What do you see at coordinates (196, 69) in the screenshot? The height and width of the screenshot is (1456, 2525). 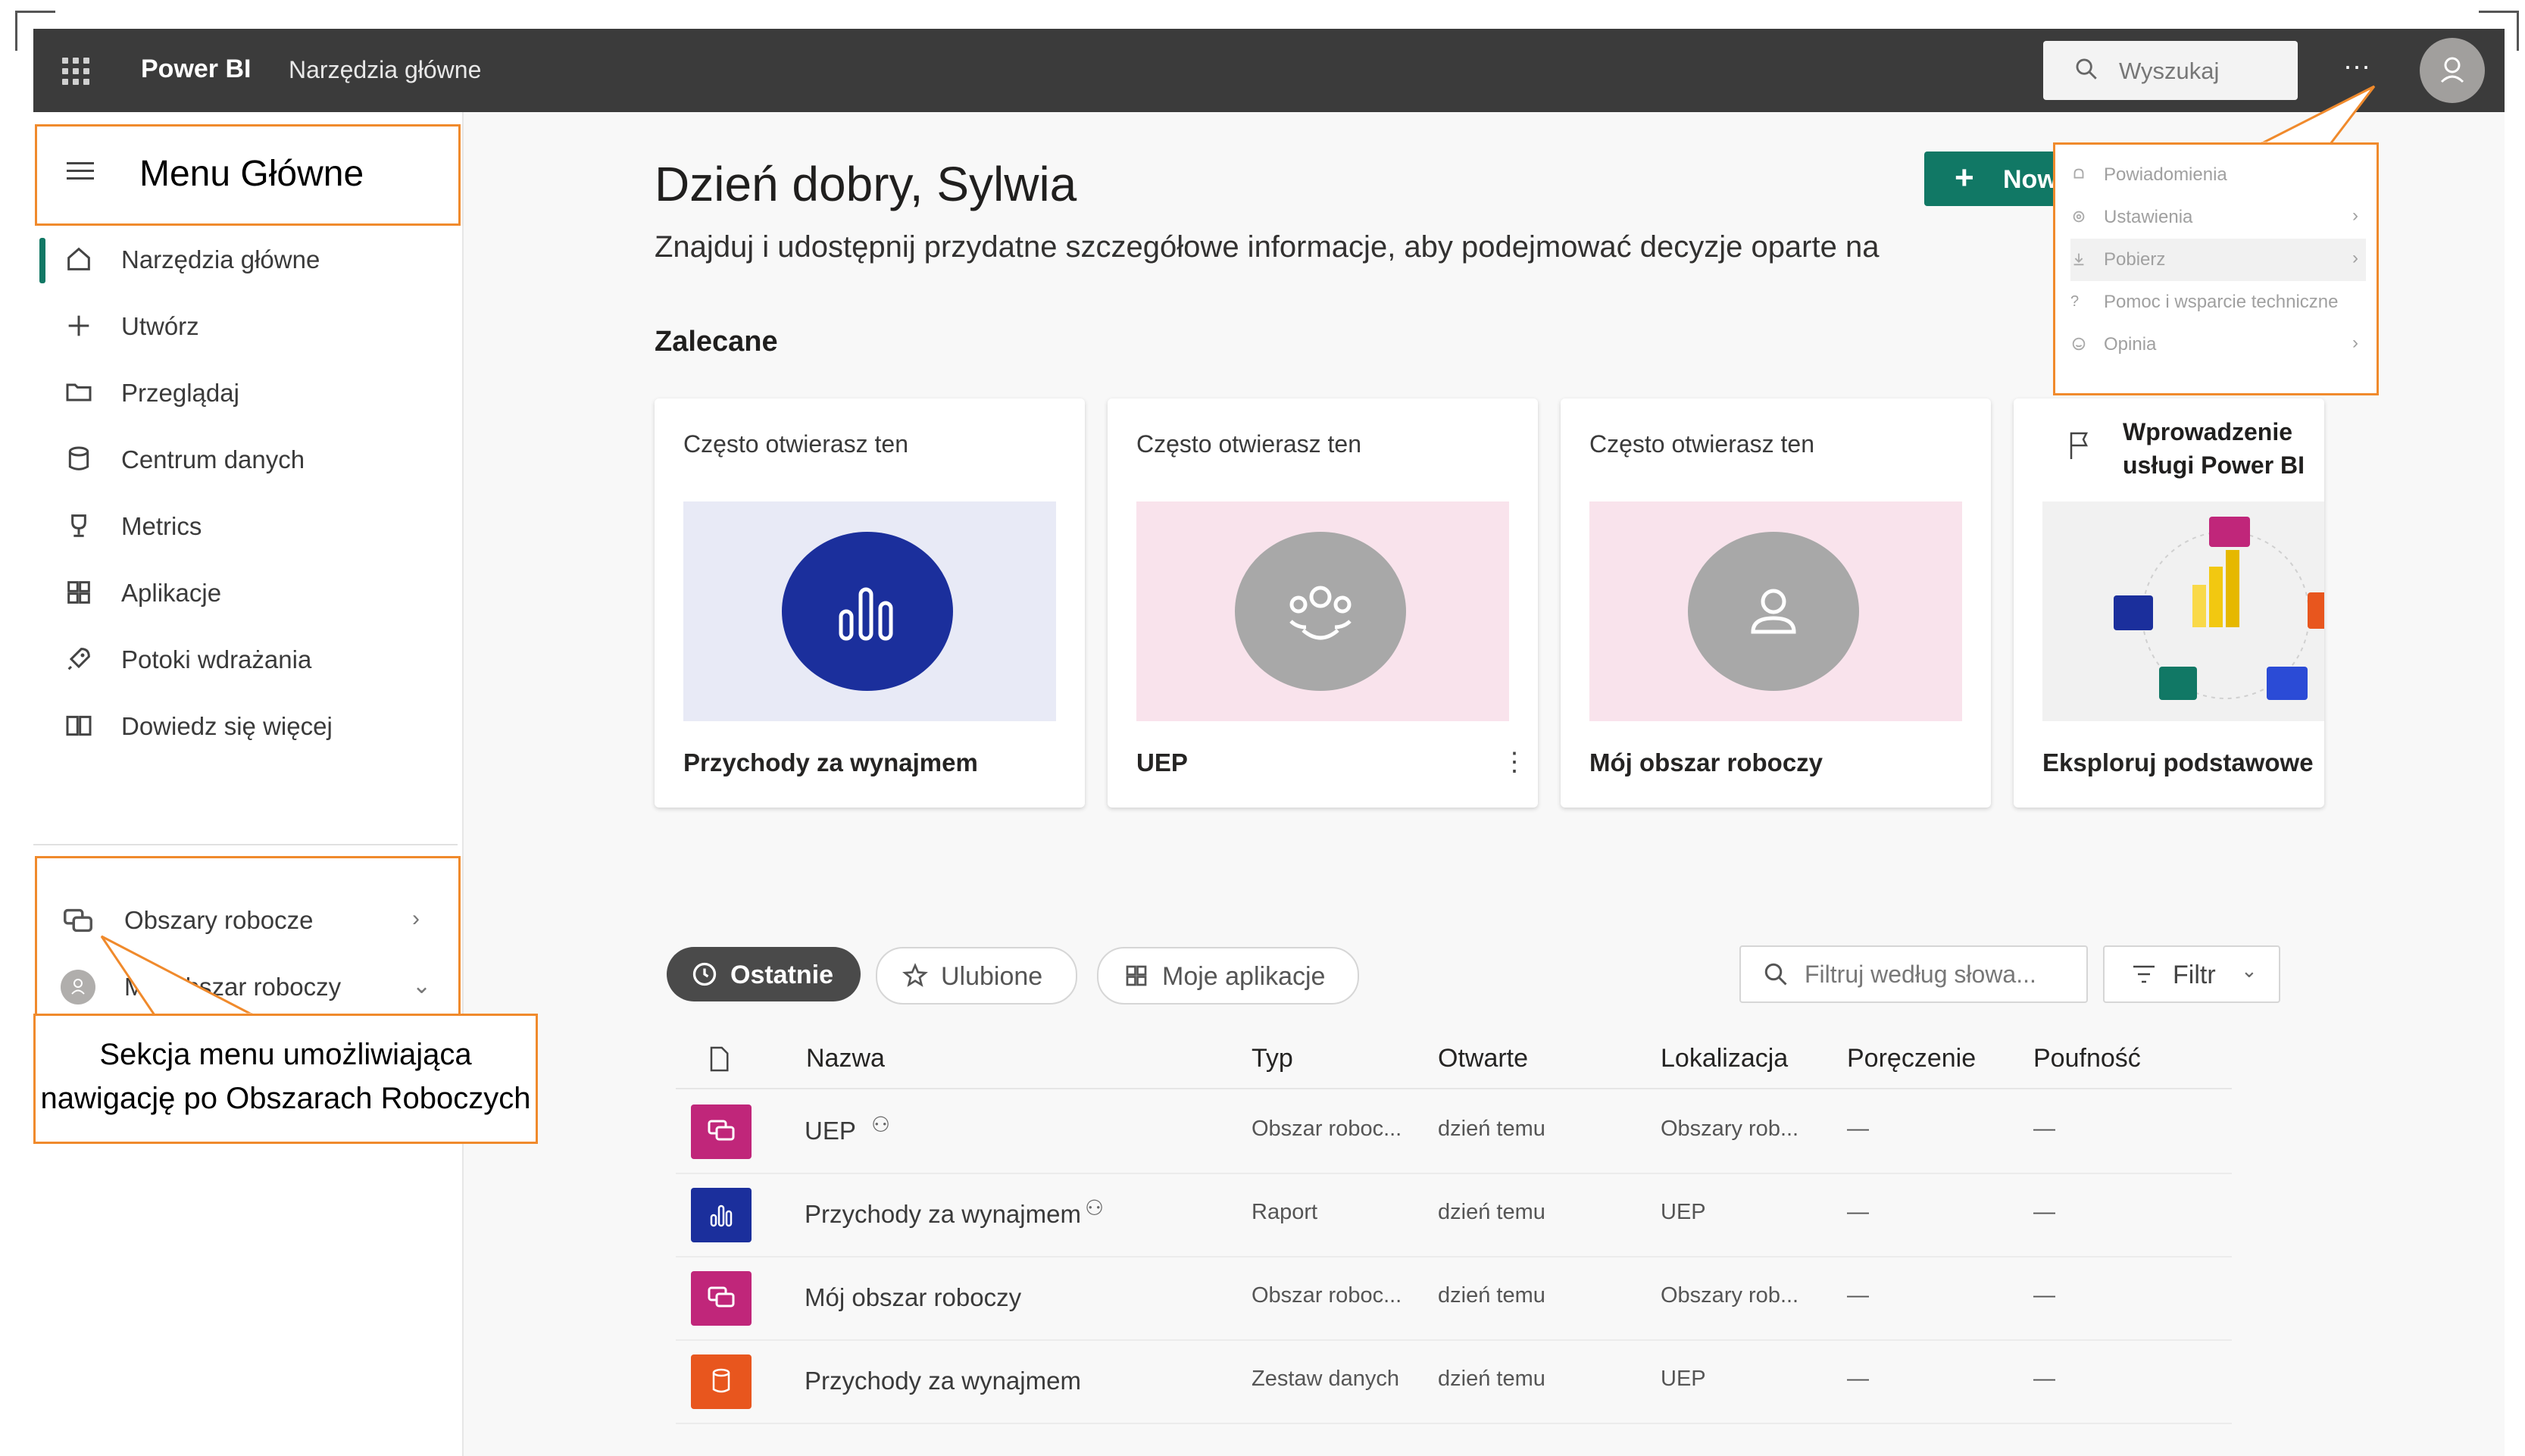 I see `brand-name: Power BI` at bounding box center [196, 69].